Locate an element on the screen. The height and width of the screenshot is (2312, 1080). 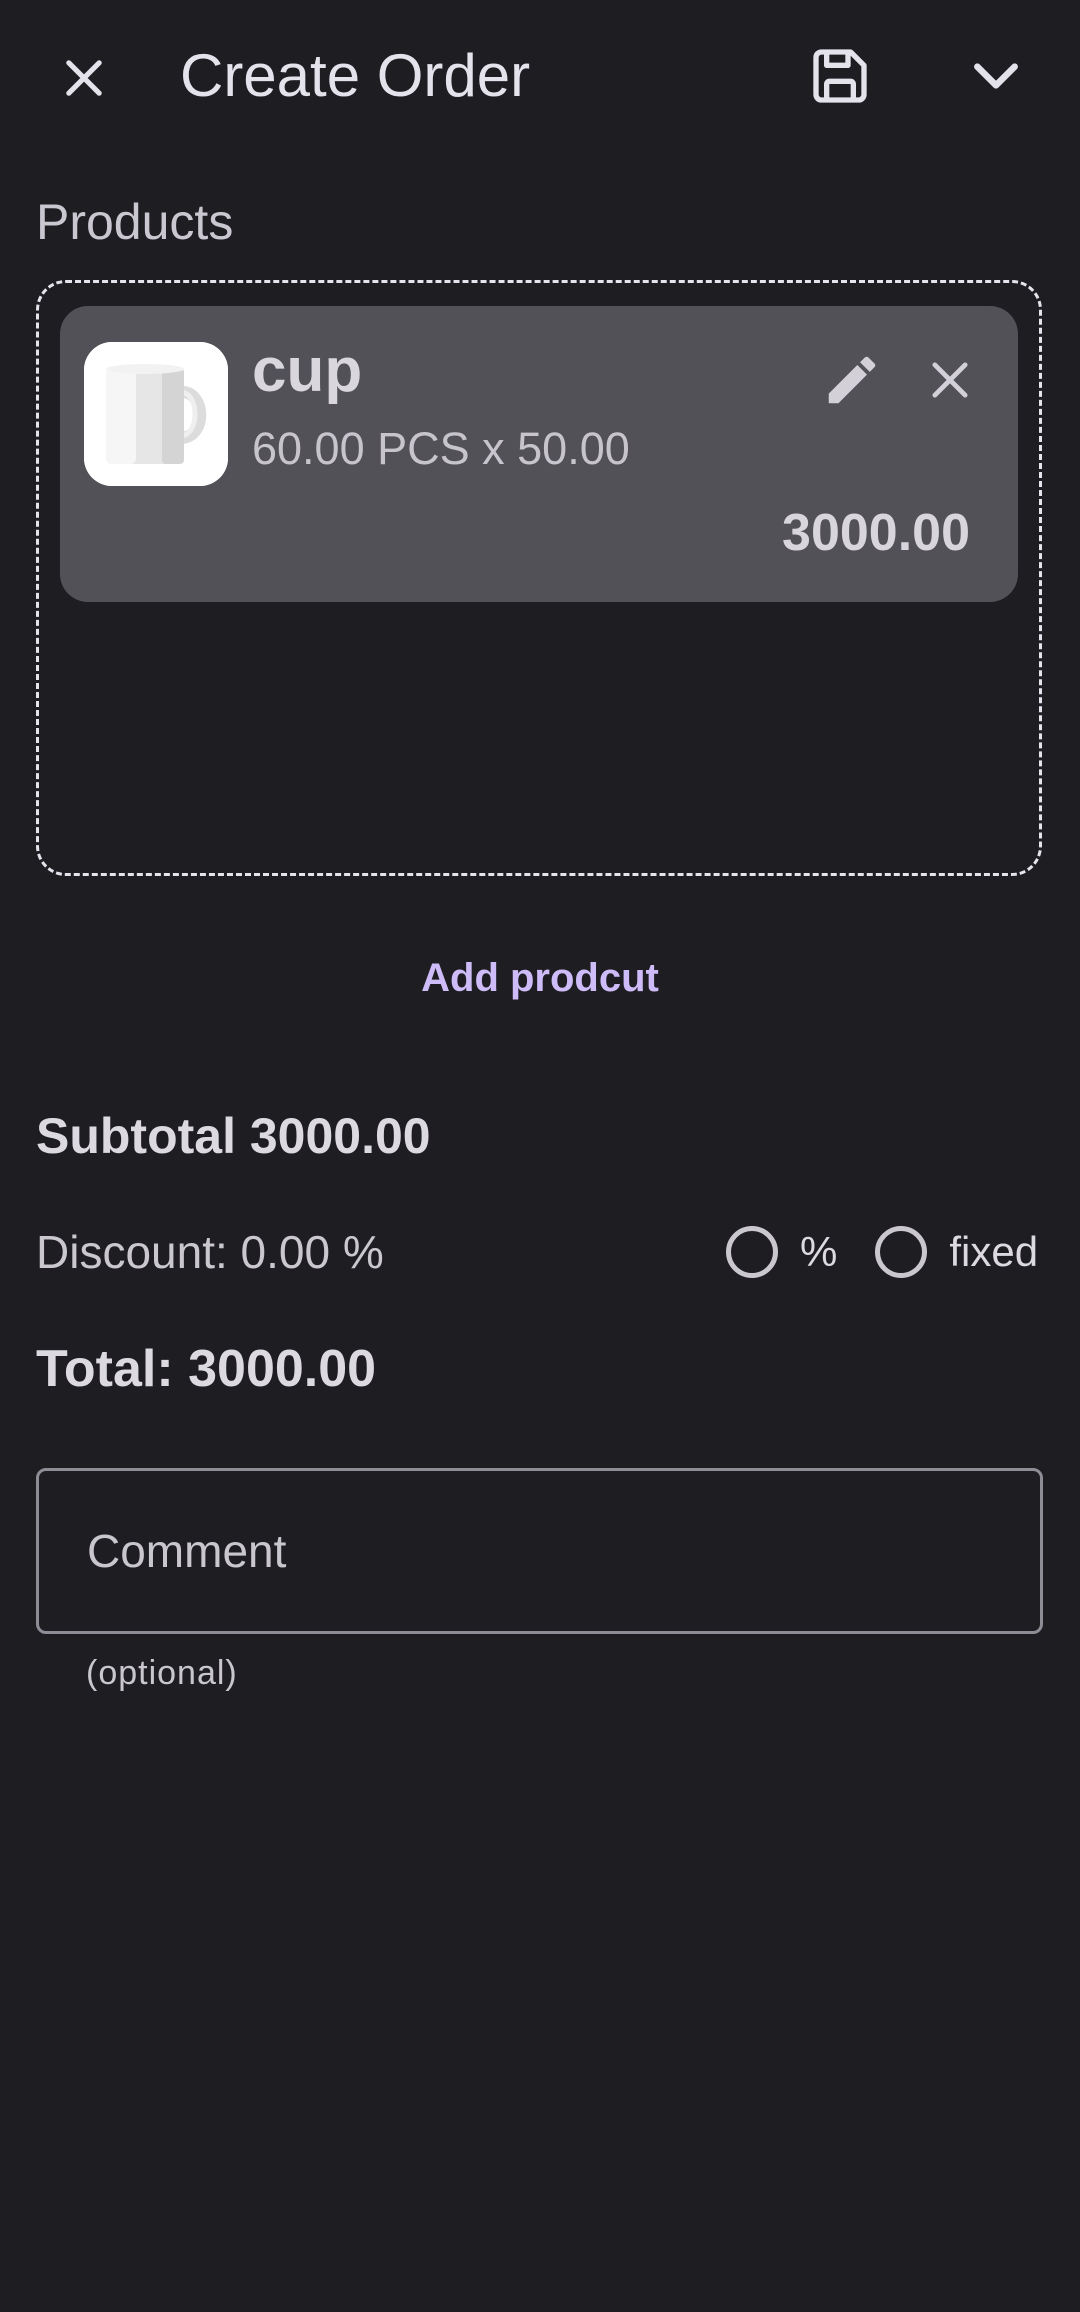
page-title: Create Order is located at coordinates (355, 75).